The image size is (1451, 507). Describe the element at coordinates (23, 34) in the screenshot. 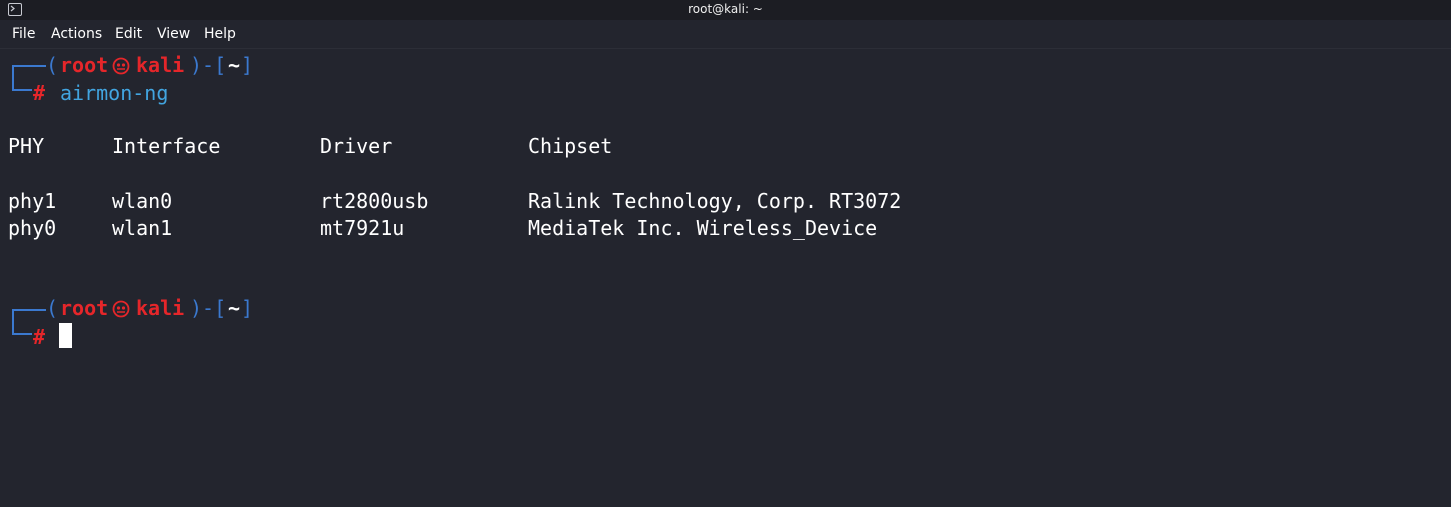

I see `menu-file: File` at that location.